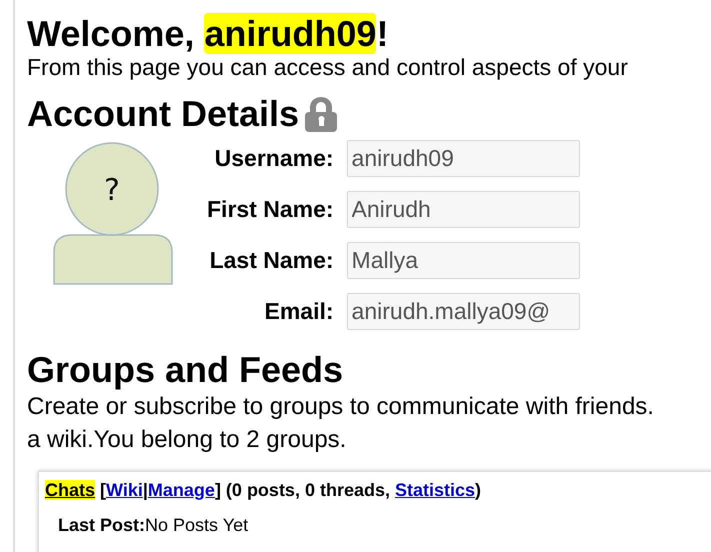 This screenshot has height=552, width=711. What do you see at coordinates (302, 490) in the screenshot?
I see `group-info-text: ] (0 posts, 0 threads,` at bounding box center [302, 490].